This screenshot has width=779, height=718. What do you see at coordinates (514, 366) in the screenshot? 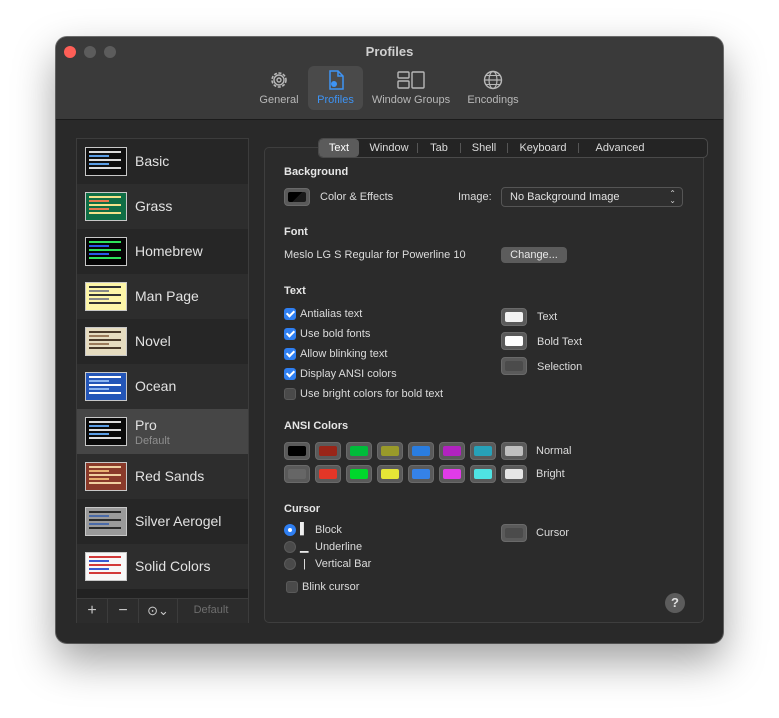
I see `selection-color-swatch` at bounding box center [514, 366].